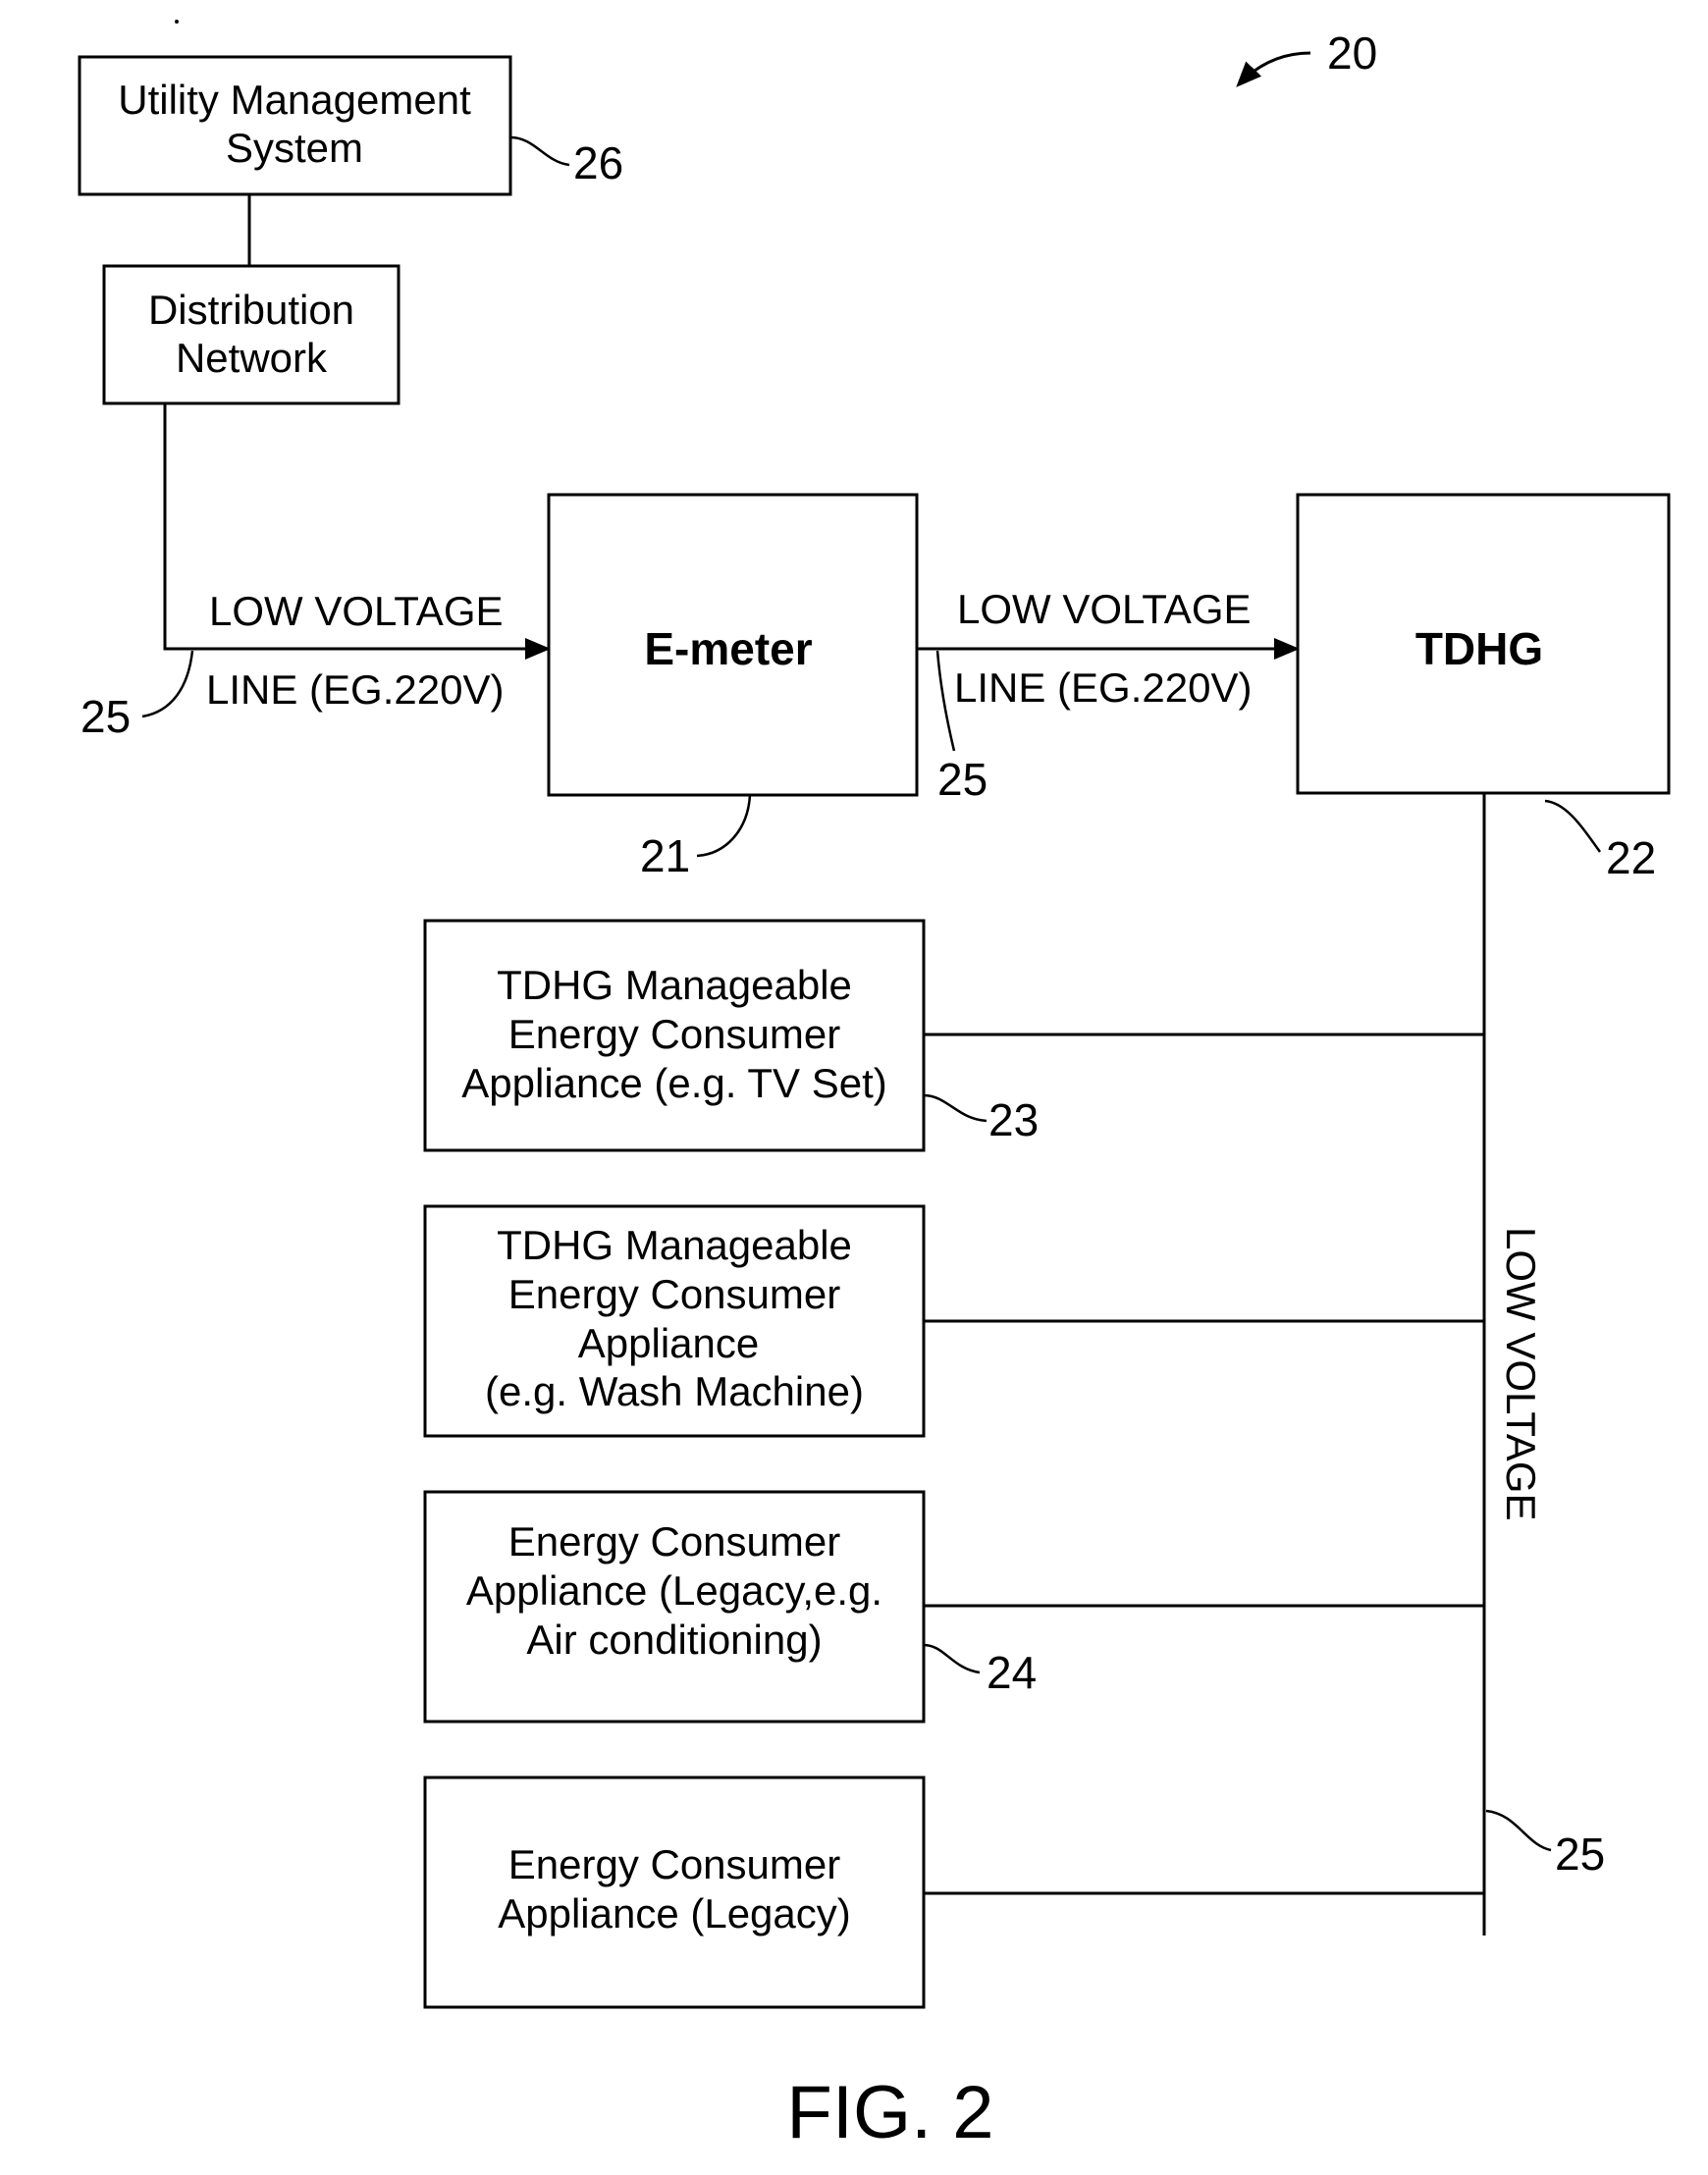 The height and width of the screenshot is (2175, 1708). Describe the element at coordinates (294, 148) in the screenshot. I see `utility-label-line2: System` at that location.